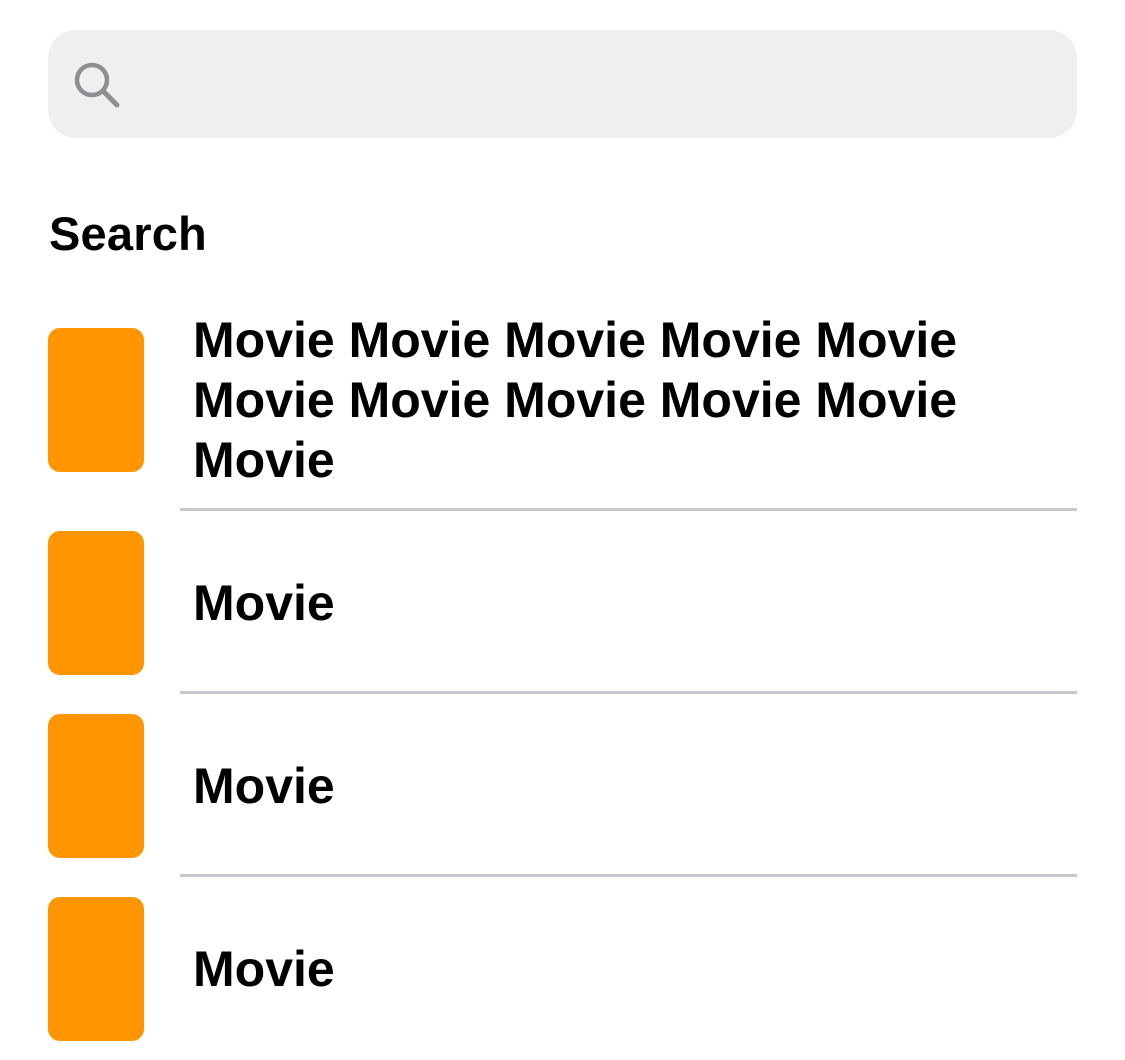 The height and width of the screenshot is (1060, 1125). What do you see at coordinates (128, 233) in the screenshot?
I see `section-title: Search` at bounding box center [128, 233].